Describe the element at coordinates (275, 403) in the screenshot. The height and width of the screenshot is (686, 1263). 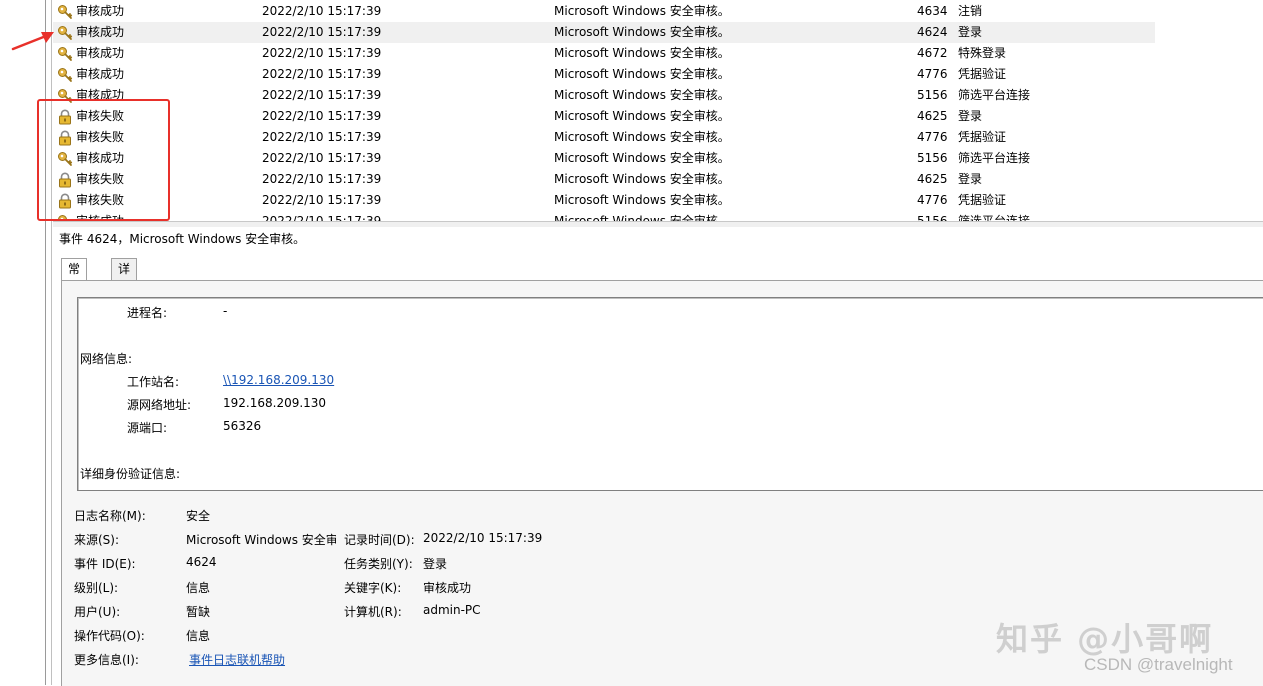
I see `source-address-value: 192.168.209.130` at that location.